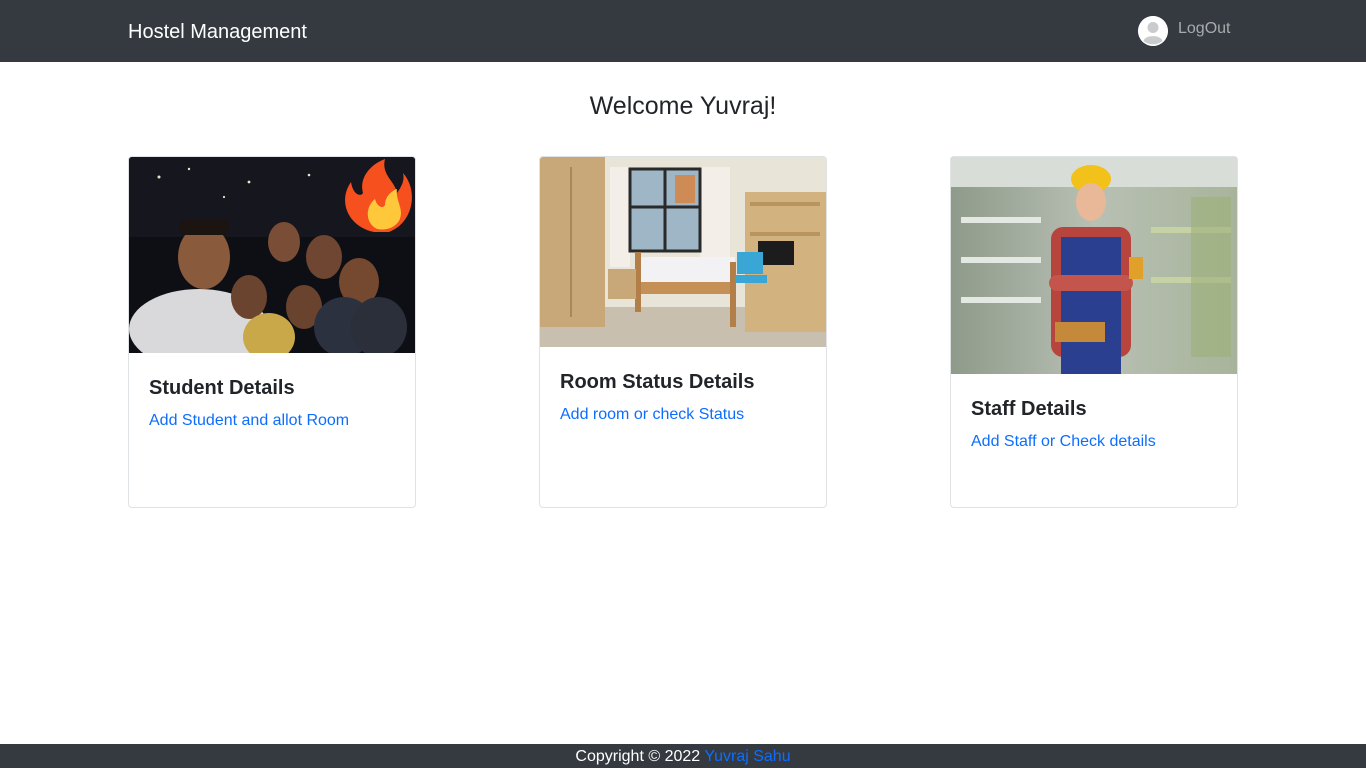  What do you see at coordinates (1204, 28) in the screenshot?
I see `logout-label: LogOut` at bounding box center [1204, 28].